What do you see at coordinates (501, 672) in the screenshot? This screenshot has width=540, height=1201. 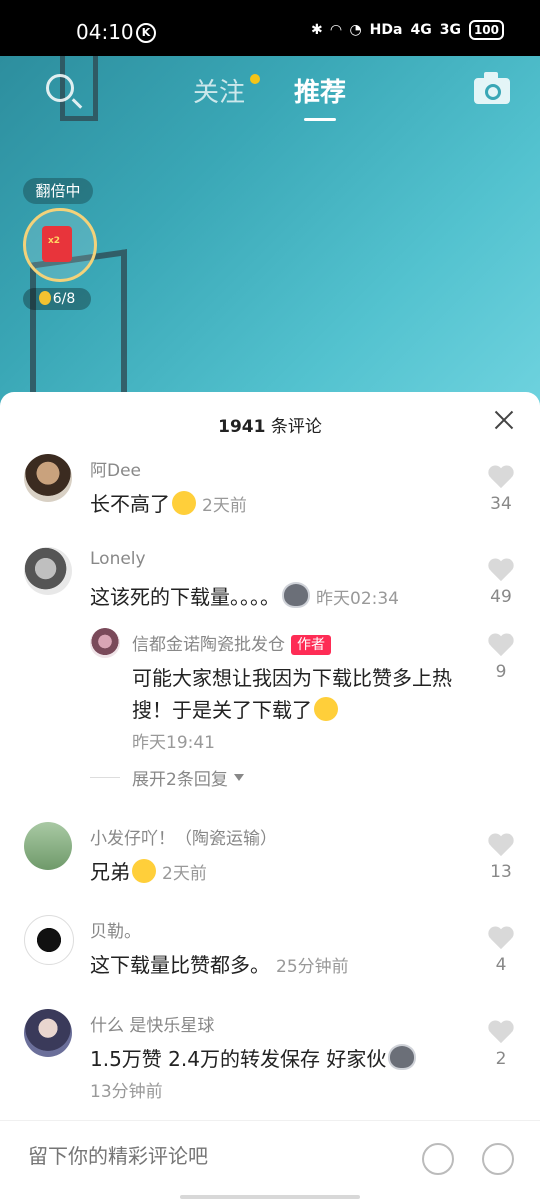 I see `like-count: 9` at bounding box center [501, 672].